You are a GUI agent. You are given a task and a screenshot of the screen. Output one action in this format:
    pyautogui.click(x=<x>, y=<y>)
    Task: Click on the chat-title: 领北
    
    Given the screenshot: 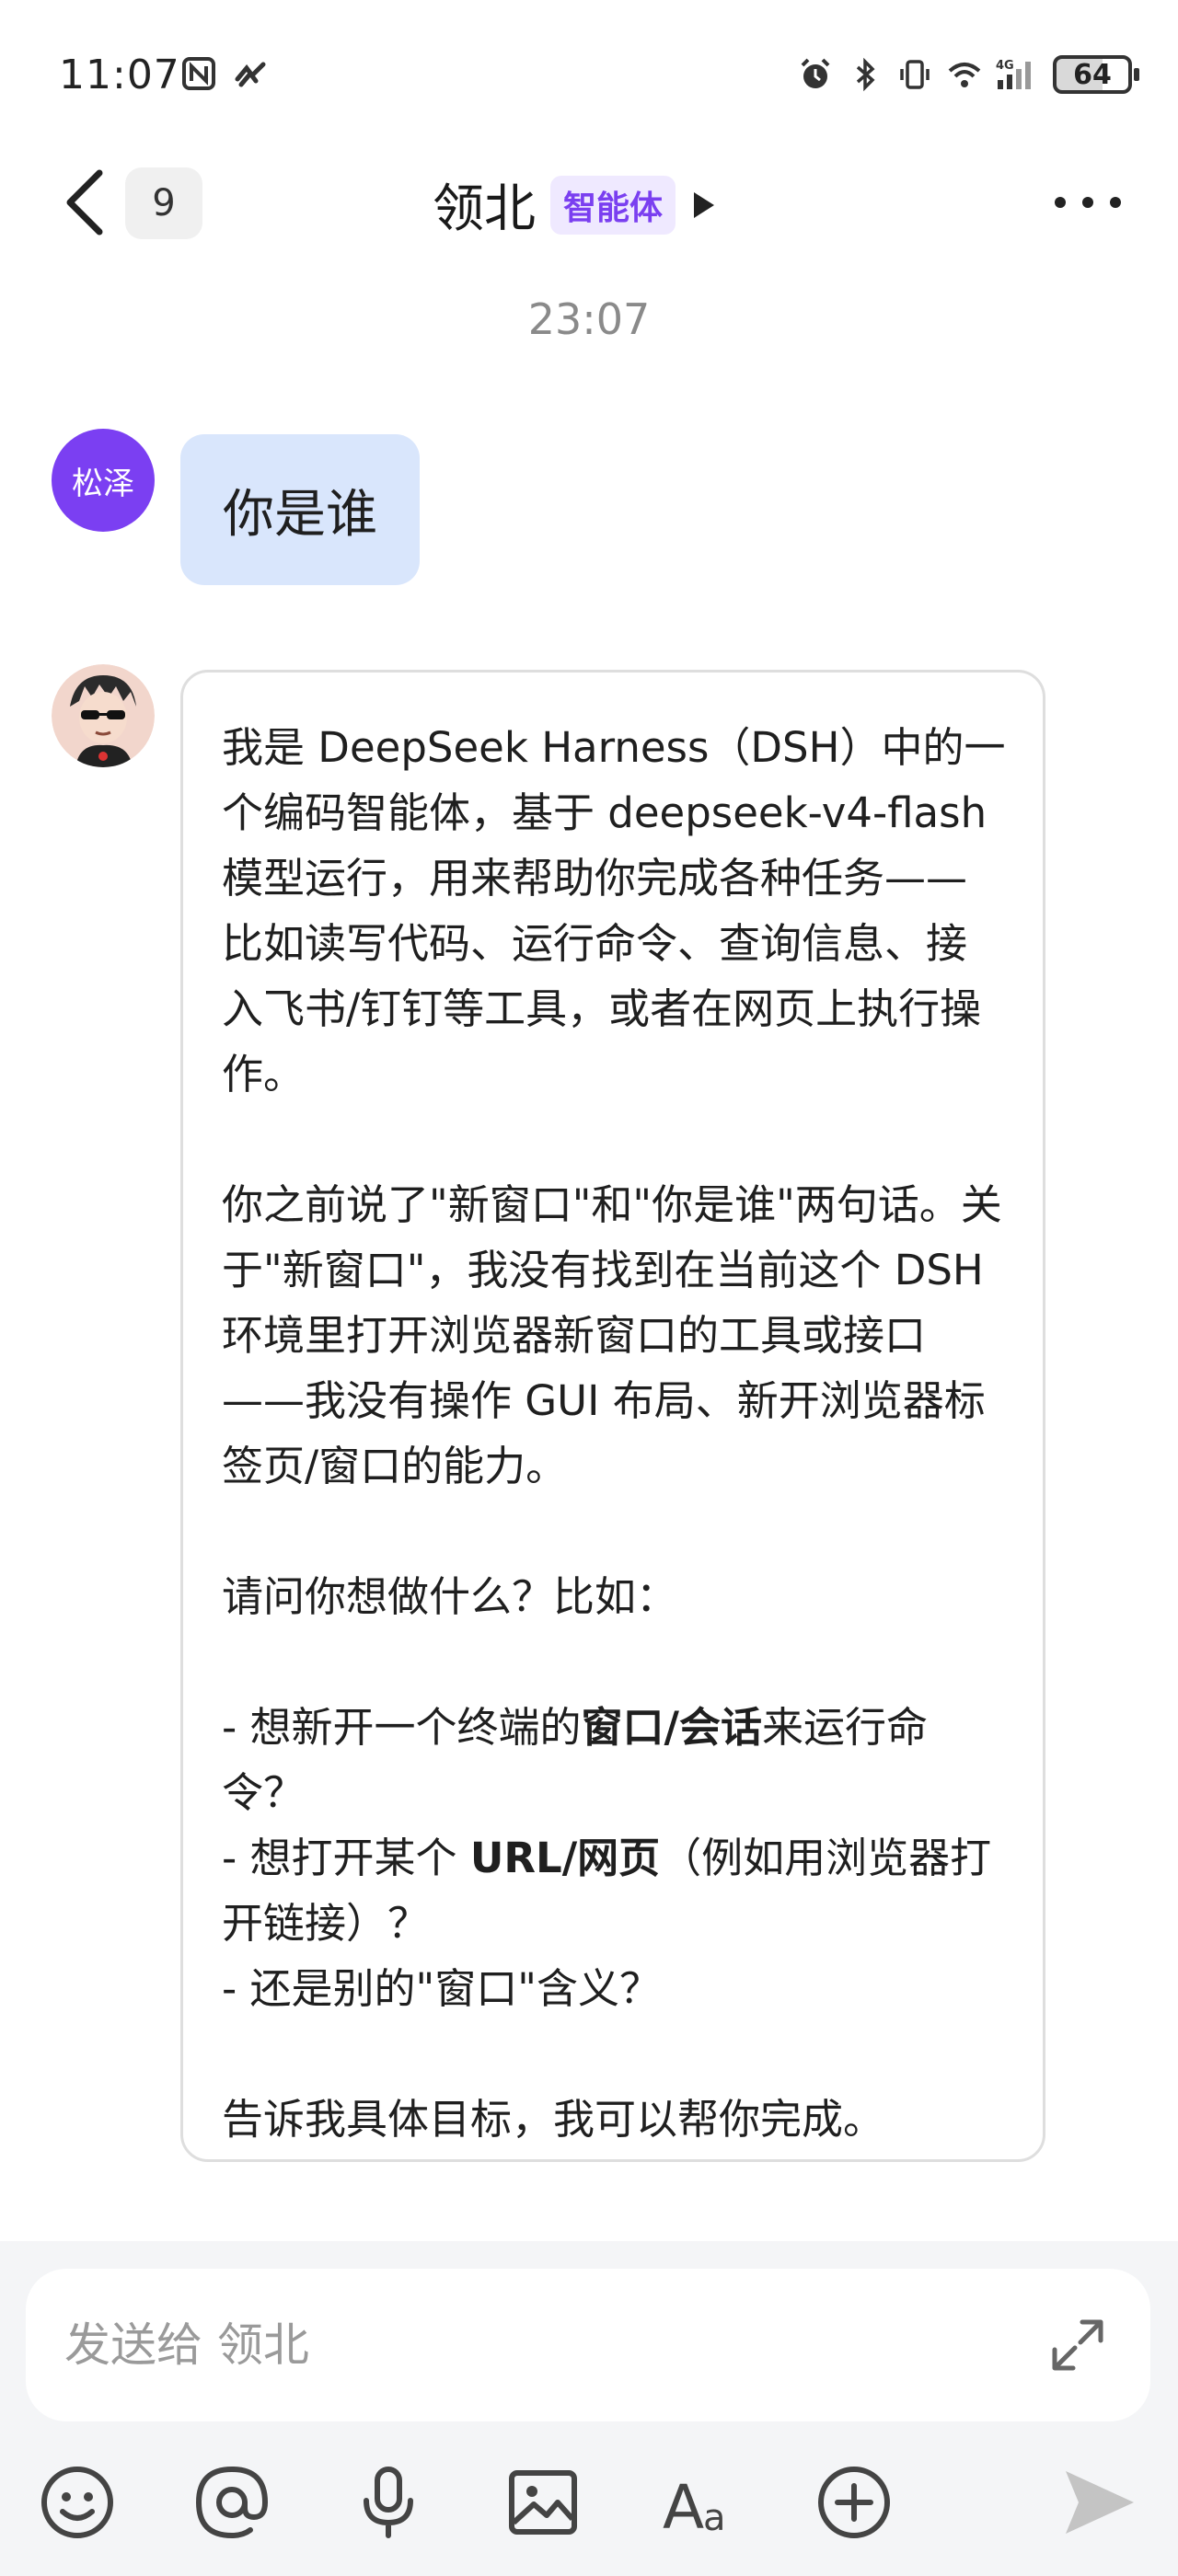 What is the action you would take?
    pyautogui.click(x=485, y=209)
    